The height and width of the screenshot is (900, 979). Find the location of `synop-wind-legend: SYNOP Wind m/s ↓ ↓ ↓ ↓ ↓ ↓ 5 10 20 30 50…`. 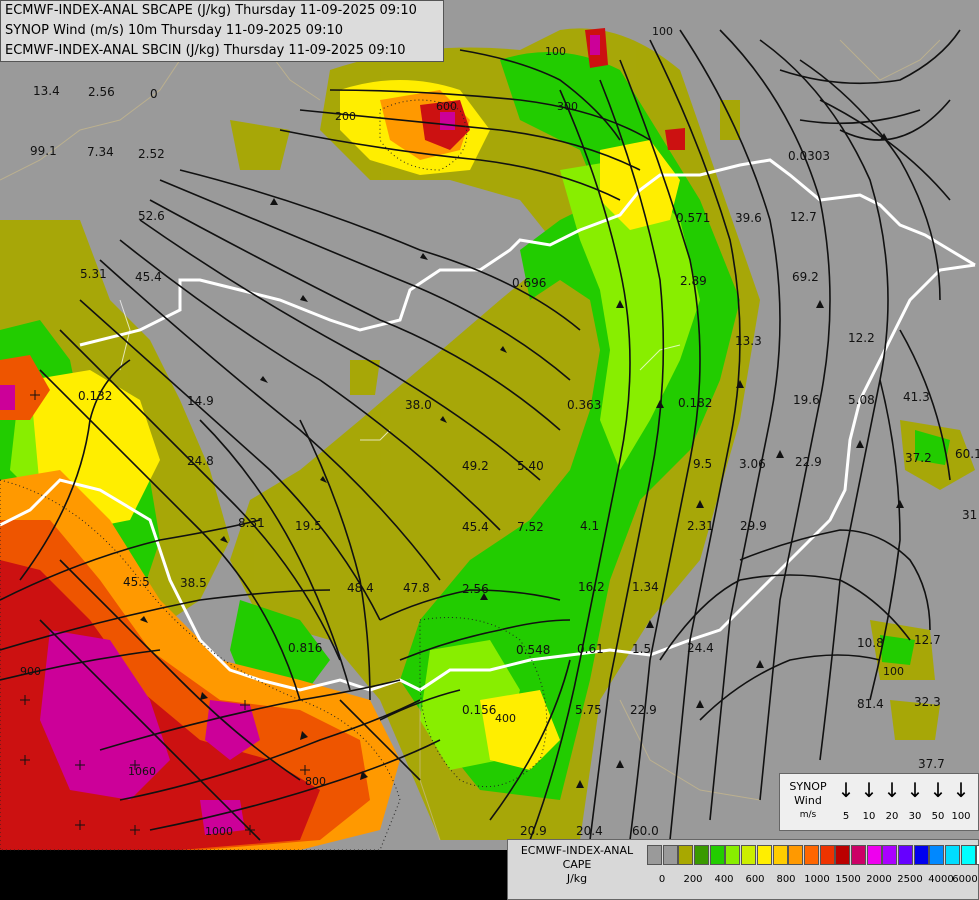

synop-wind-legend: SYNOP Wind m/s ↓ ↓ ↓ ↓ ↓ ↓ 5 10 20 30 50… is located at coordinates (879, 802).